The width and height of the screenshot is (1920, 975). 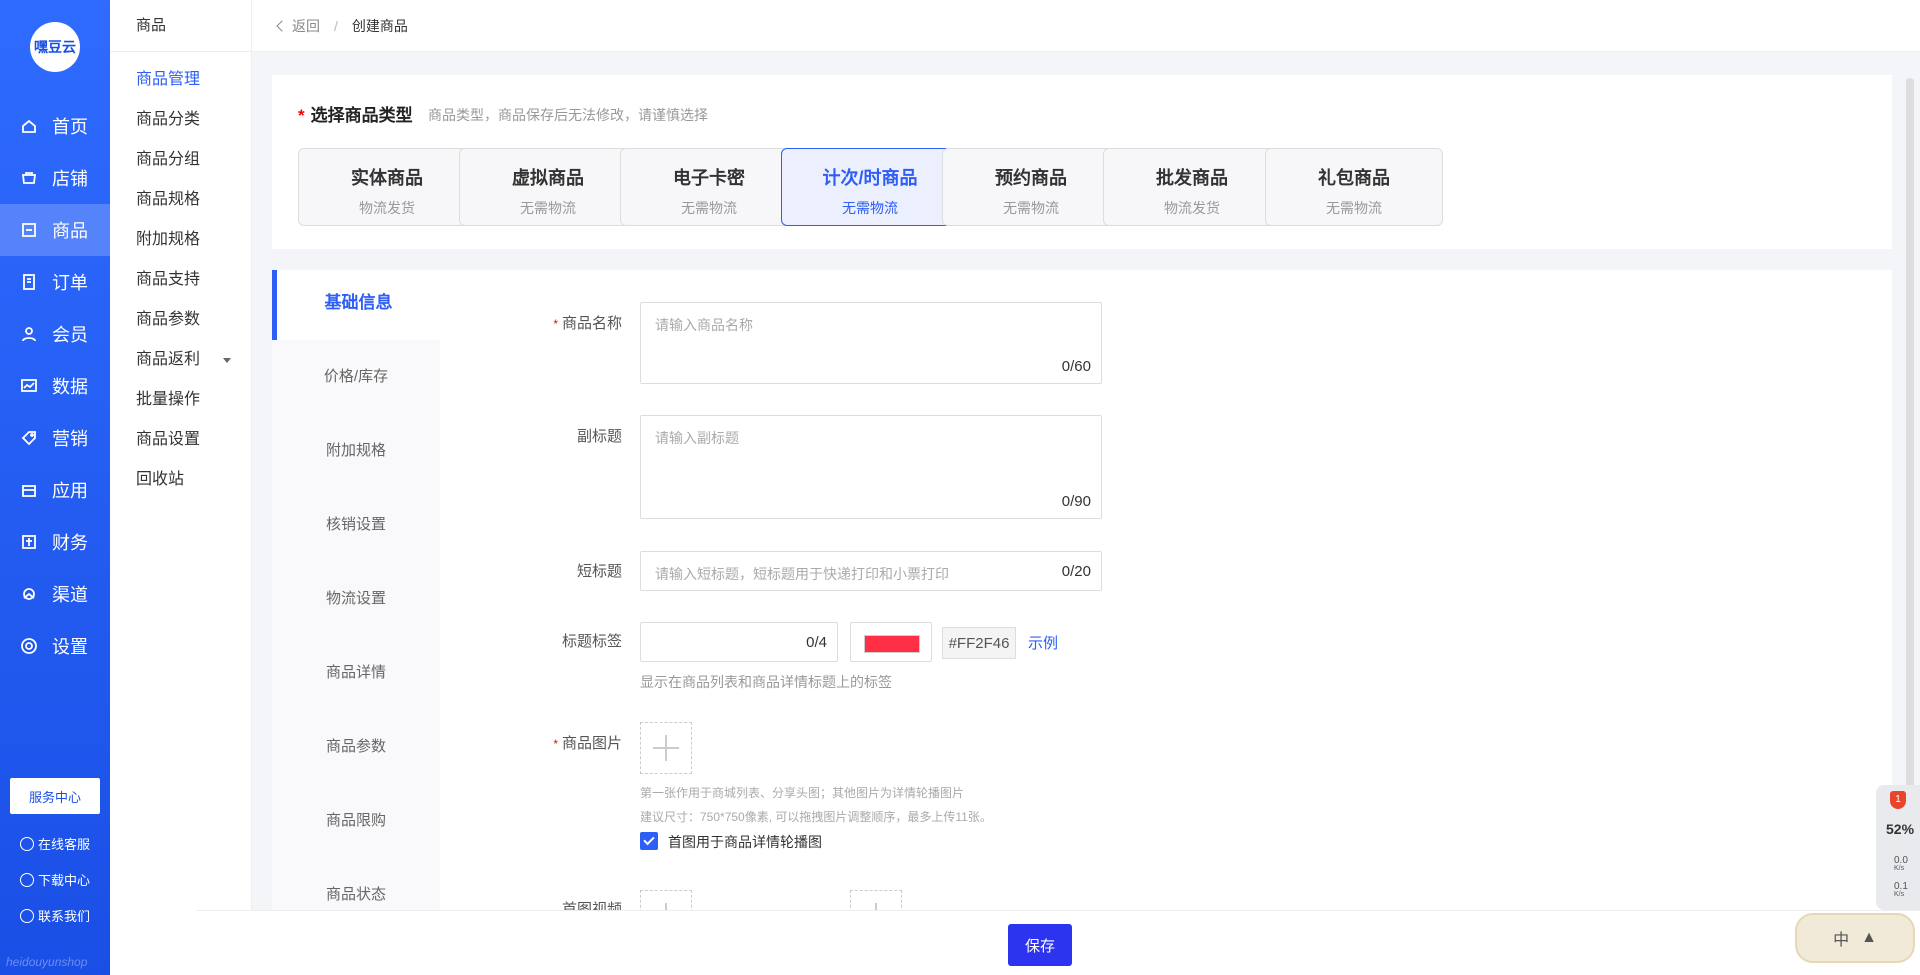 I want to click on tag-color-picker, so click(x=891, y=642).